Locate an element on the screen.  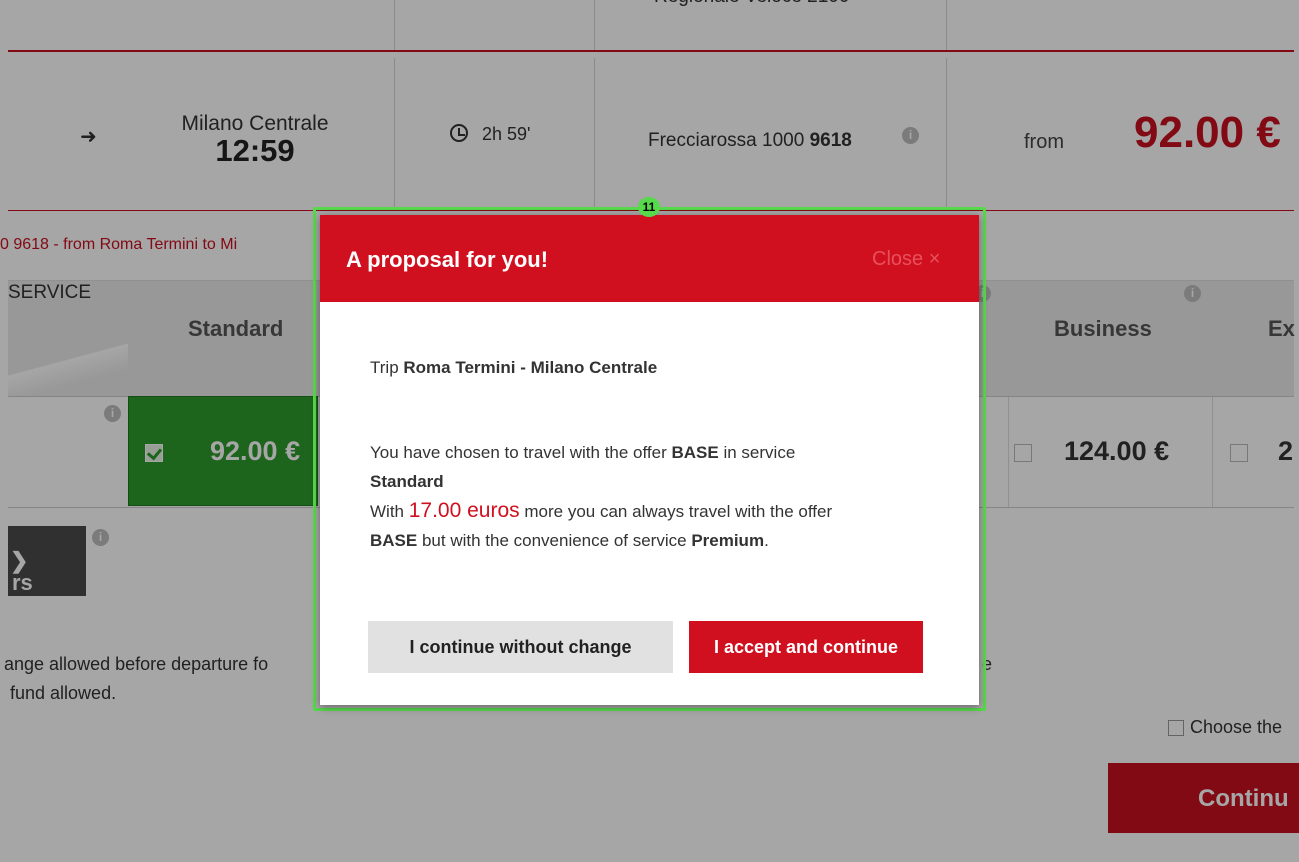
body-text-1: You have chosen to travel with the offer is located at coordinates (518, 452).